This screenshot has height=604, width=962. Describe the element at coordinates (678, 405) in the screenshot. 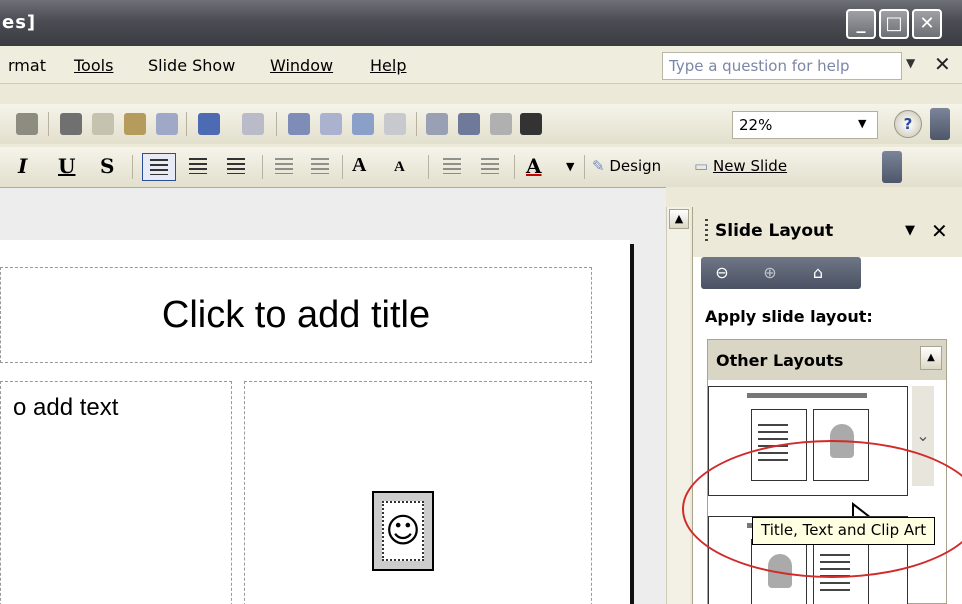

I see `slide-scrollbar: ▲` at that location.